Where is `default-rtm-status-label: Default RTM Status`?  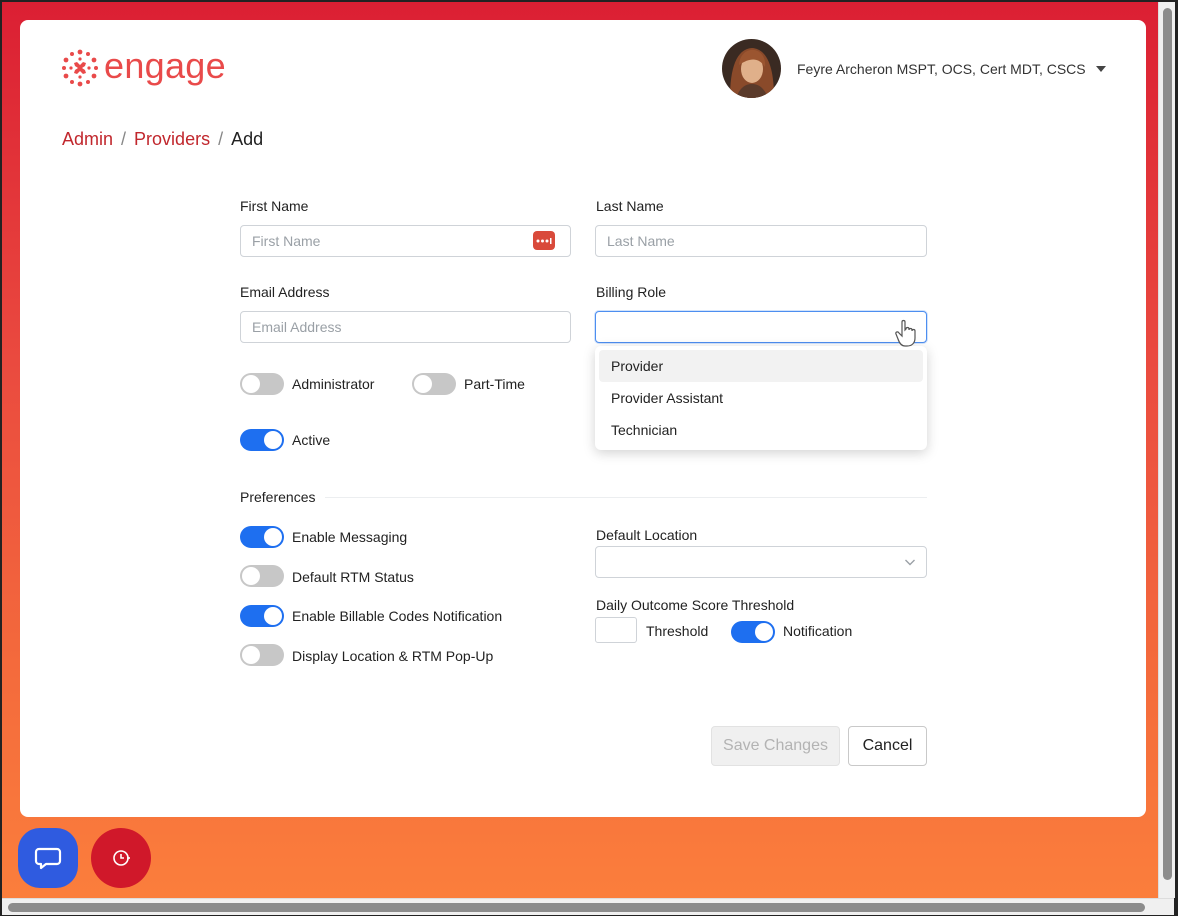 default-rtm-status-label: Default RTM Status is located at coordinates (353, 577).